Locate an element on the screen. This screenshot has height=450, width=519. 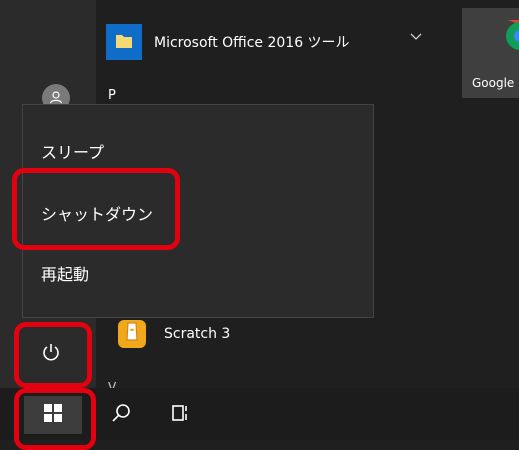
start-button is located at coordinates (53, 415).